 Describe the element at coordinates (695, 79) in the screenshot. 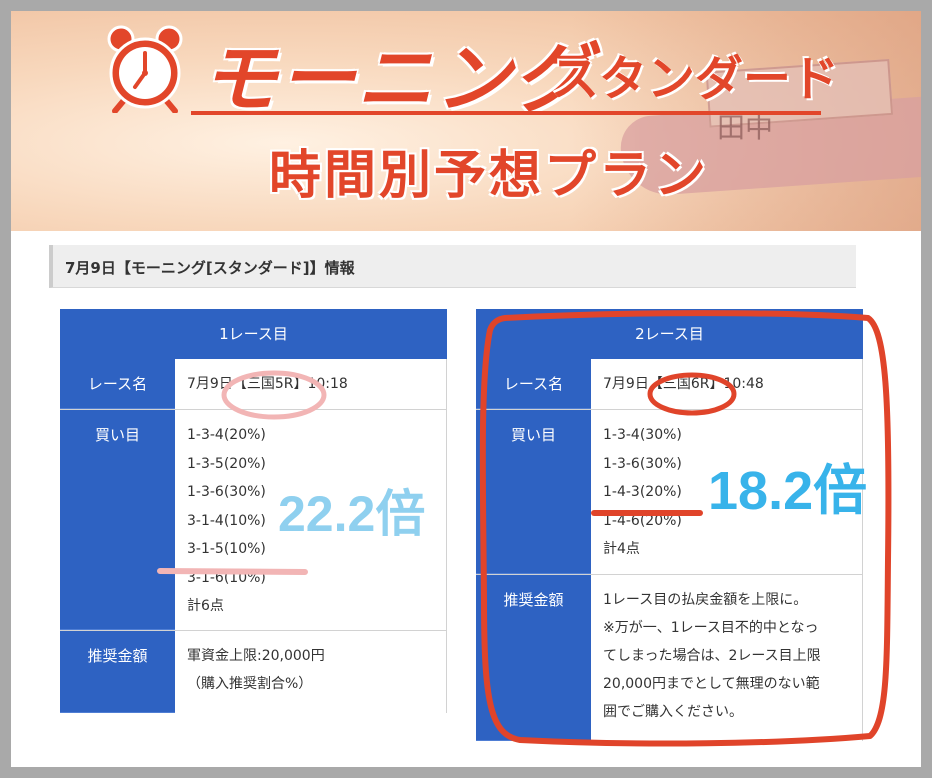

I see `banner-title-sub: スタンダード` at that location.